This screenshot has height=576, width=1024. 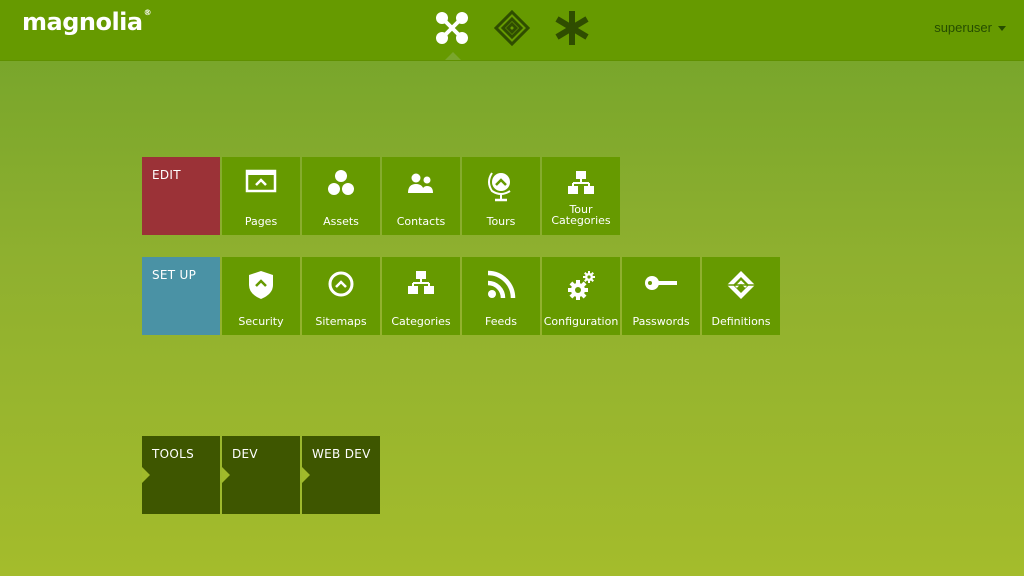 I want to click on app-passwords: Passwords, so click(x=661, y=296).